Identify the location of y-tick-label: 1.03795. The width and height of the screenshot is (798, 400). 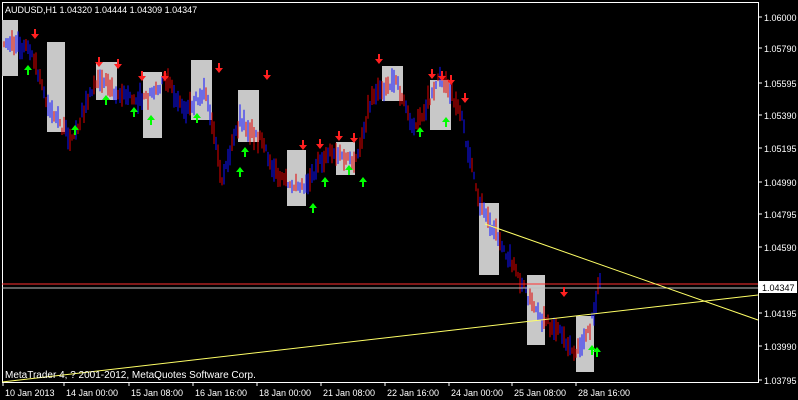
(780, 381).